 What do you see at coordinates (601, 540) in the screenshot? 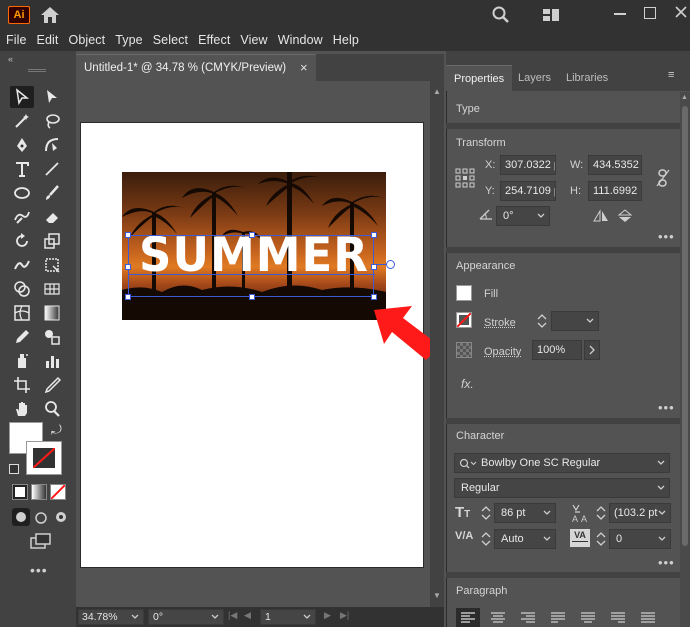
I see `tracking-stepper` at bounding box center [601, 540].